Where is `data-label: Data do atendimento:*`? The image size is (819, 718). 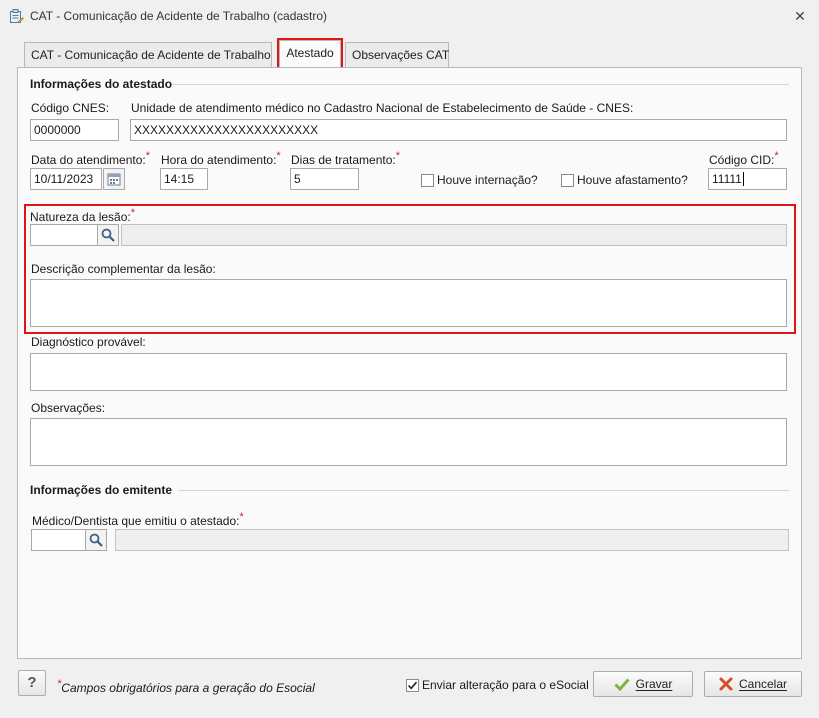
data-label: Data do atendimento:* is located at coordinates (90, 158).